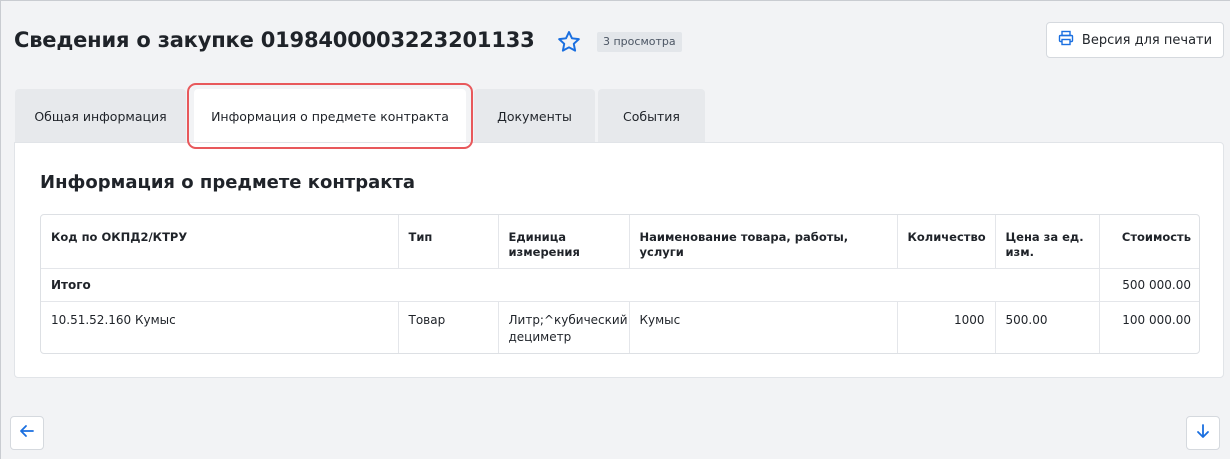  I want to click on tab-events: События, so click(651, 116).